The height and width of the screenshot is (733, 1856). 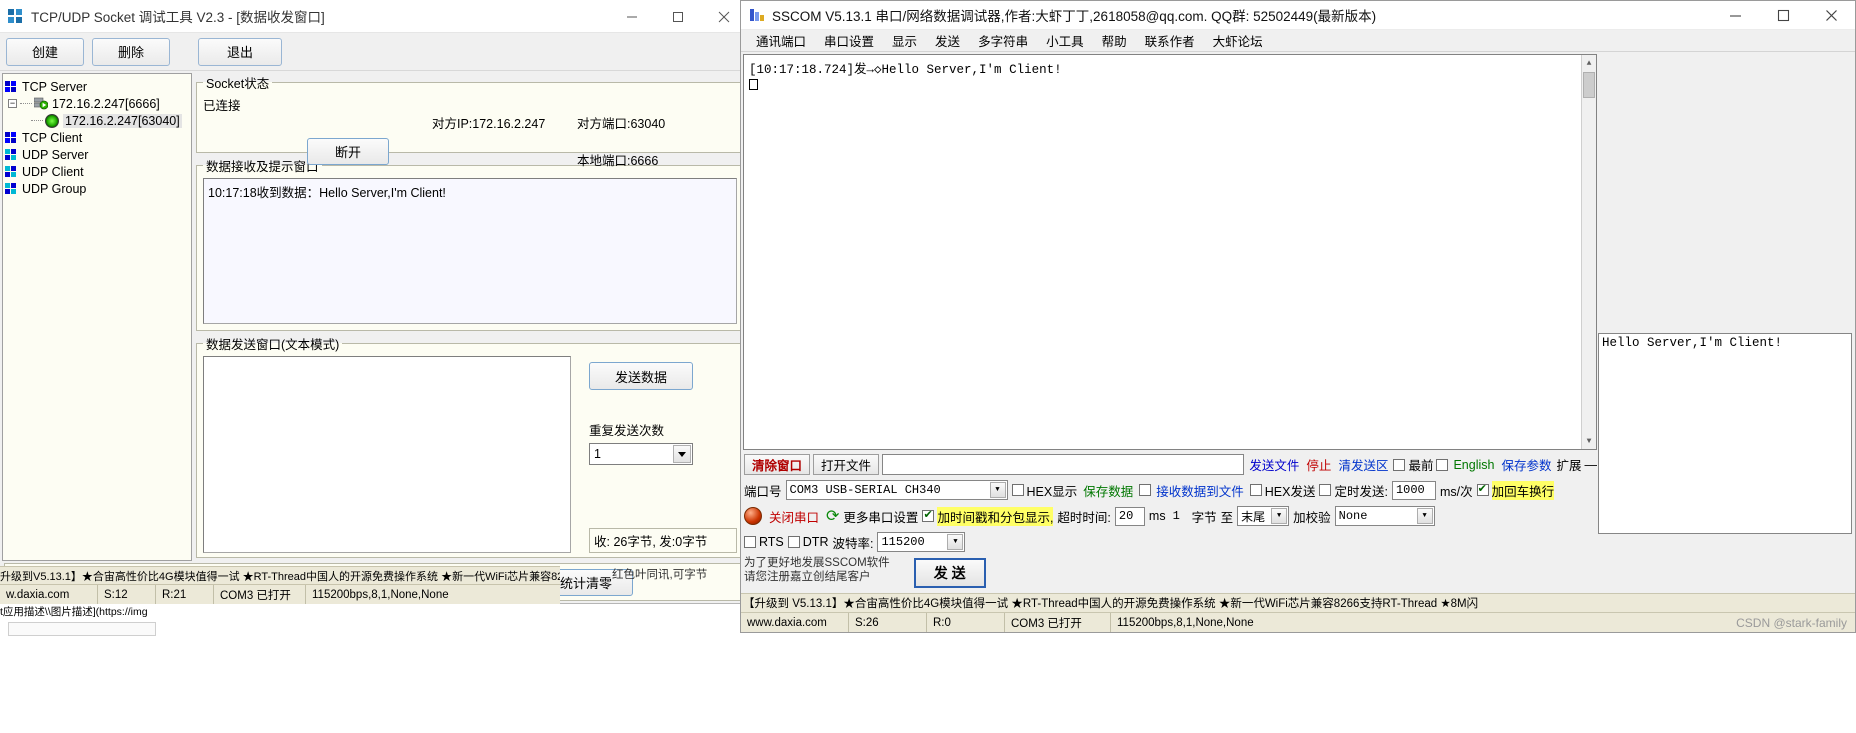 I want to click on clear-send-area-link: 清发送区, so click(x=1363, y=464).